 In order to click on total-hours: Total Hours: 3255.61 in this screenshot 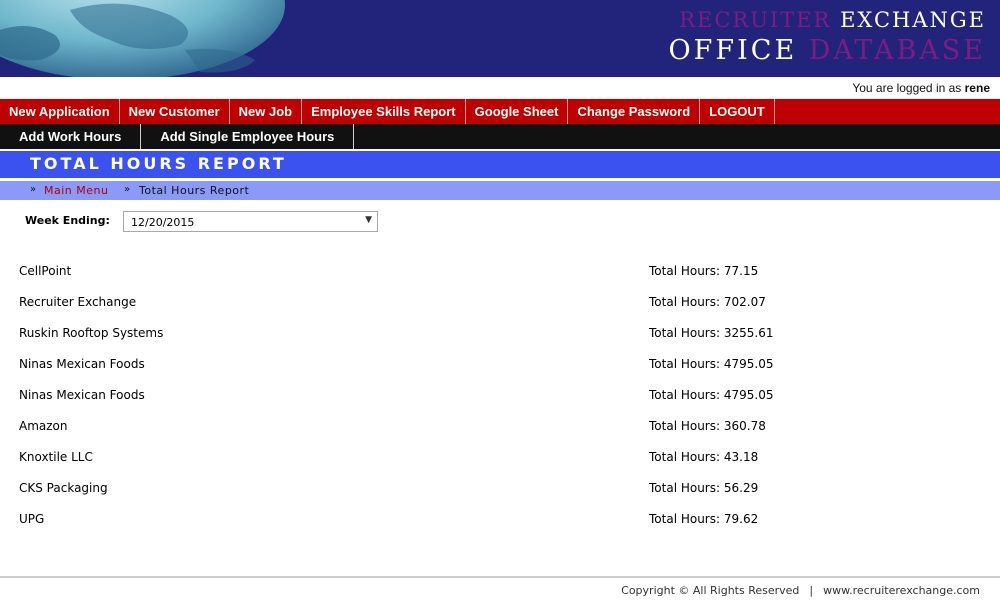, I will do `click(711, 333)`.